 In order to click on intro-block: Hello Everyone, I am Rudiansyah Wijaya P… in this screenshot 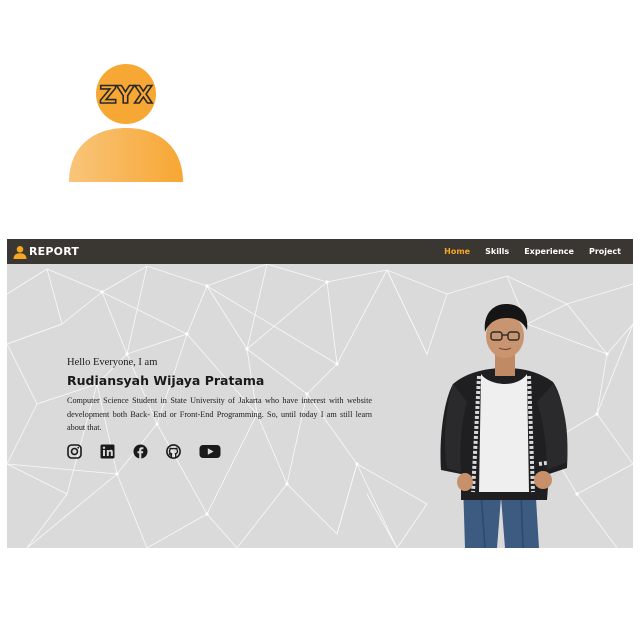, I will do `click(219, 408)`.